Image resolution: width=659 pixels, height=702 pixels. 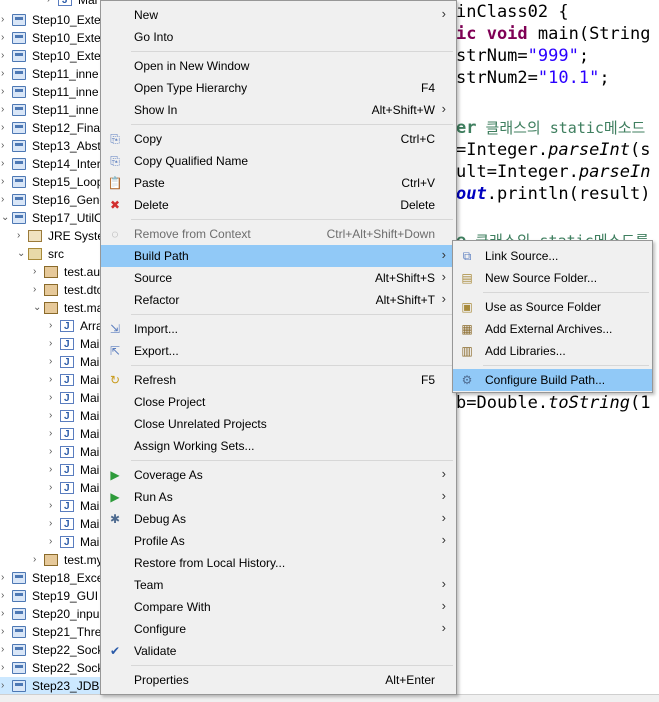 I want to click on menu-item-refresh: ↻ Refresh F5, so click(x=278, y=380).